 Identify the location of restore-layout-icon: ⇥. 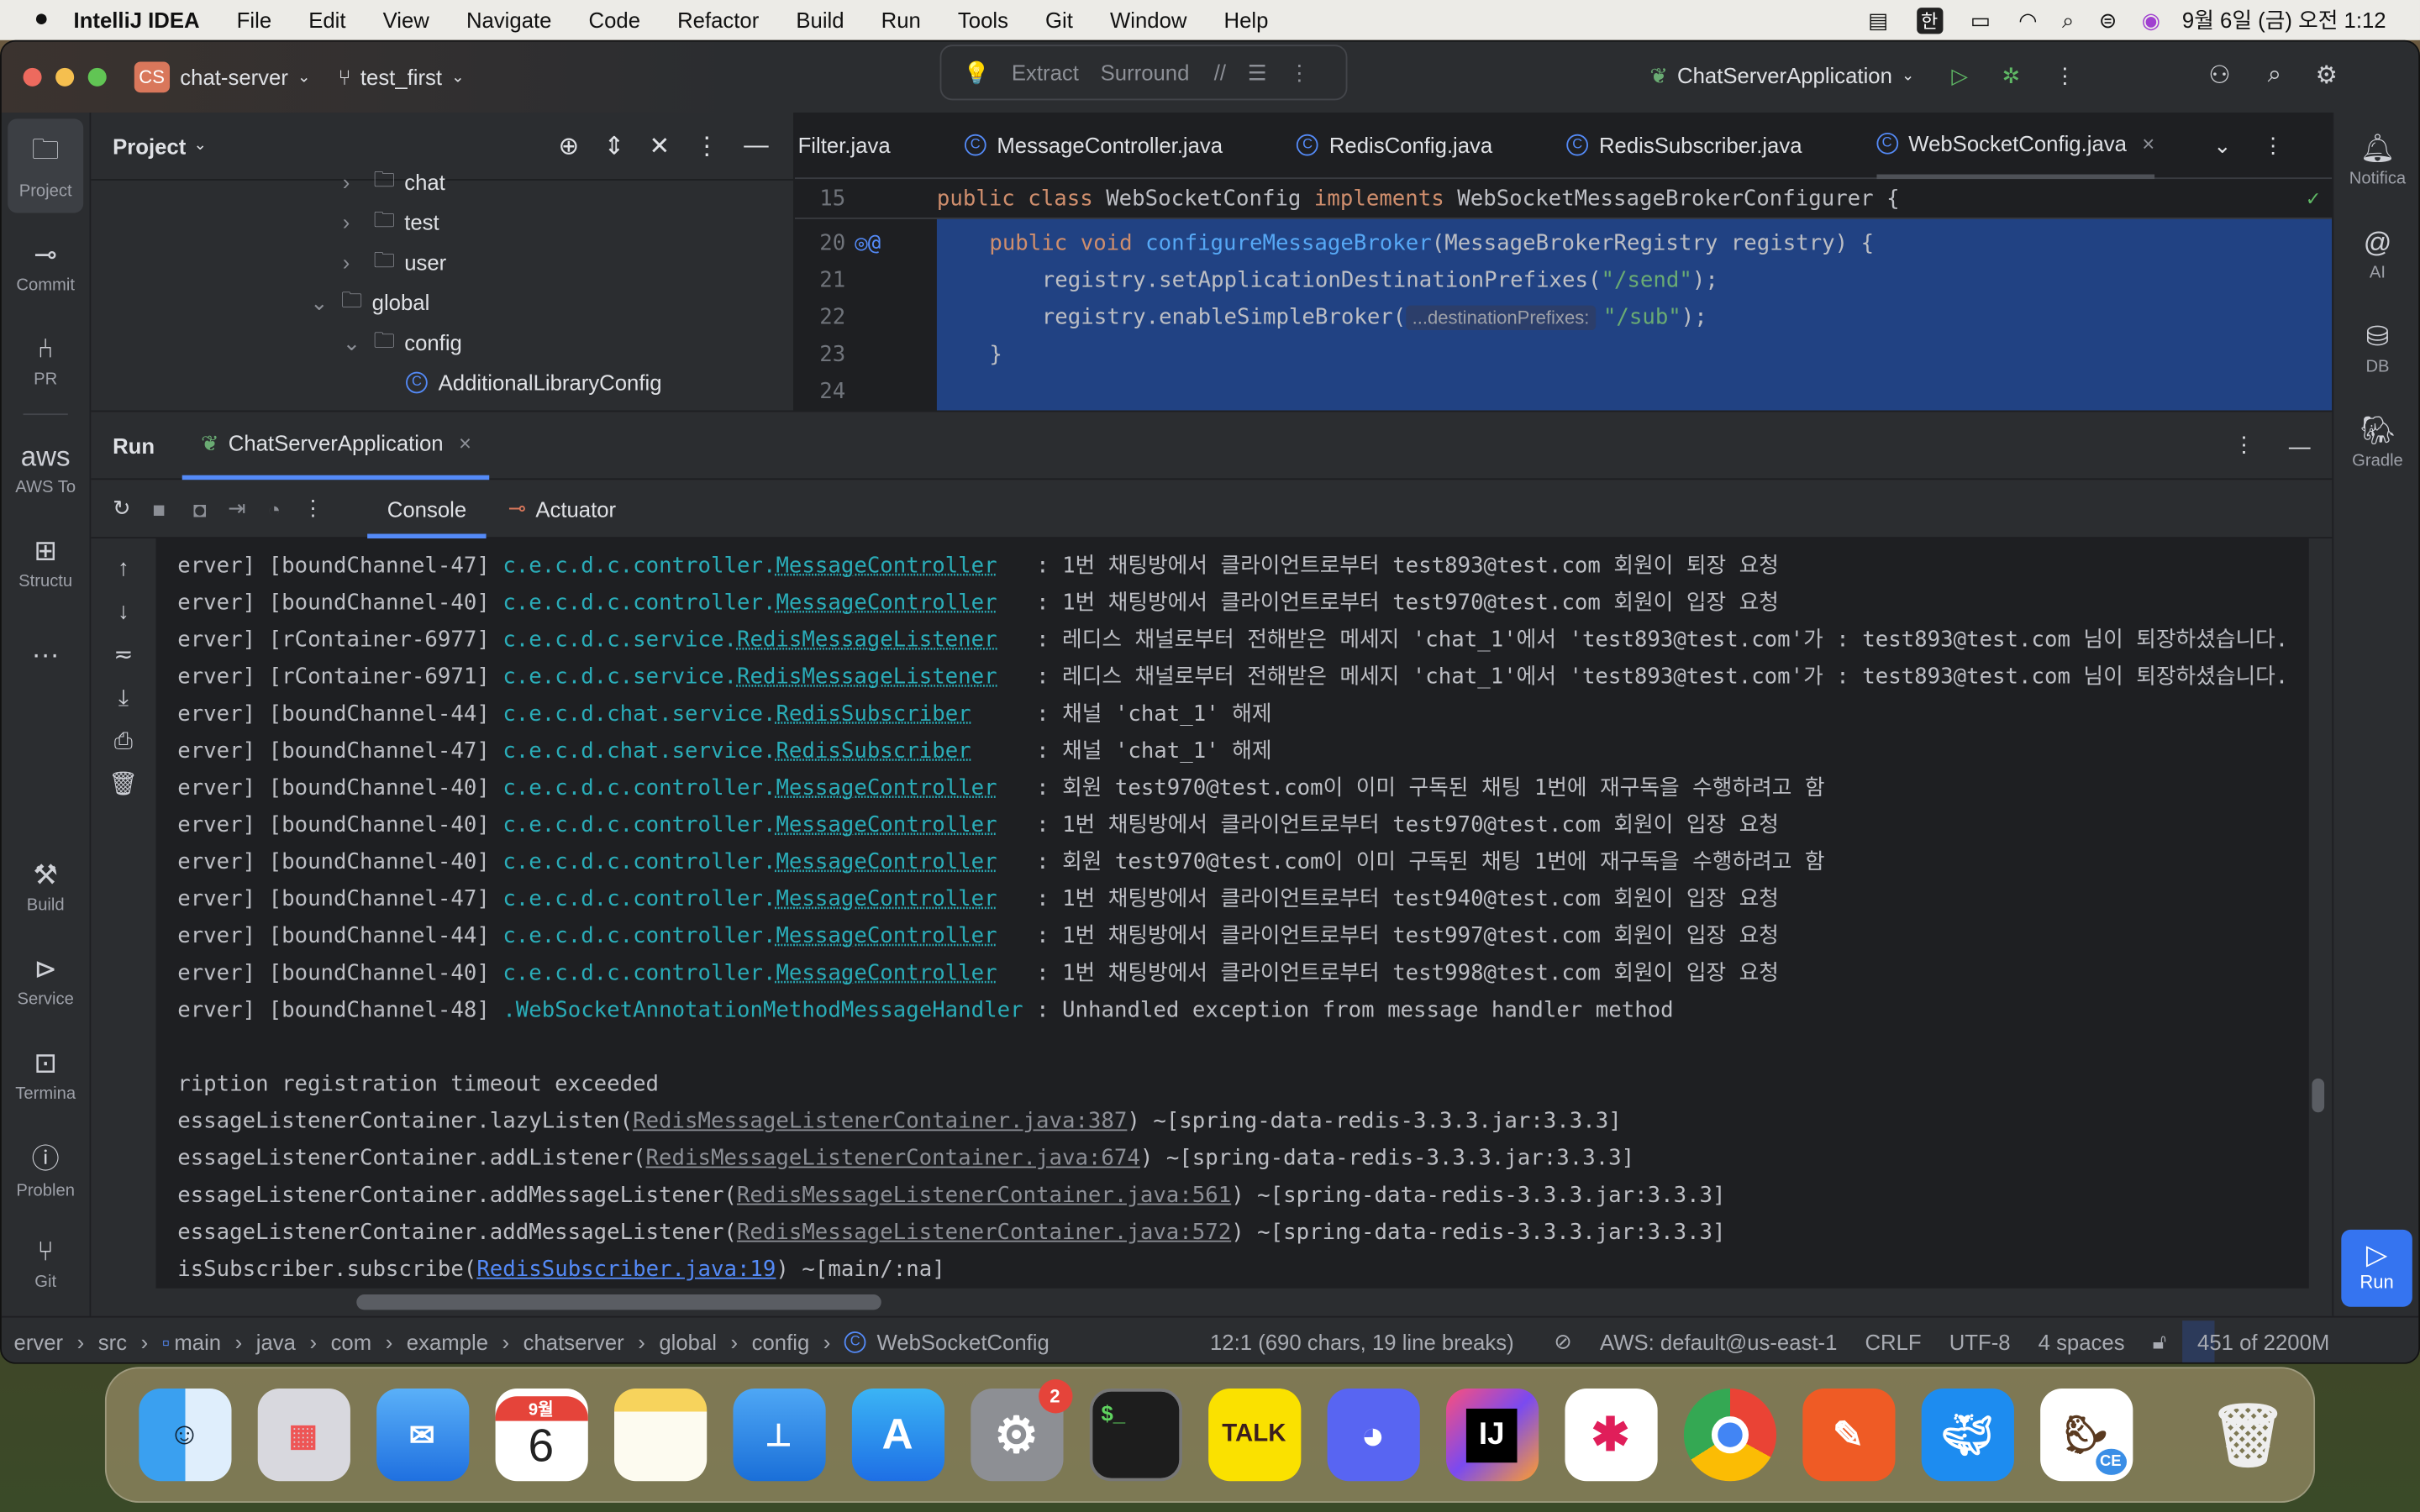
(237, 509).